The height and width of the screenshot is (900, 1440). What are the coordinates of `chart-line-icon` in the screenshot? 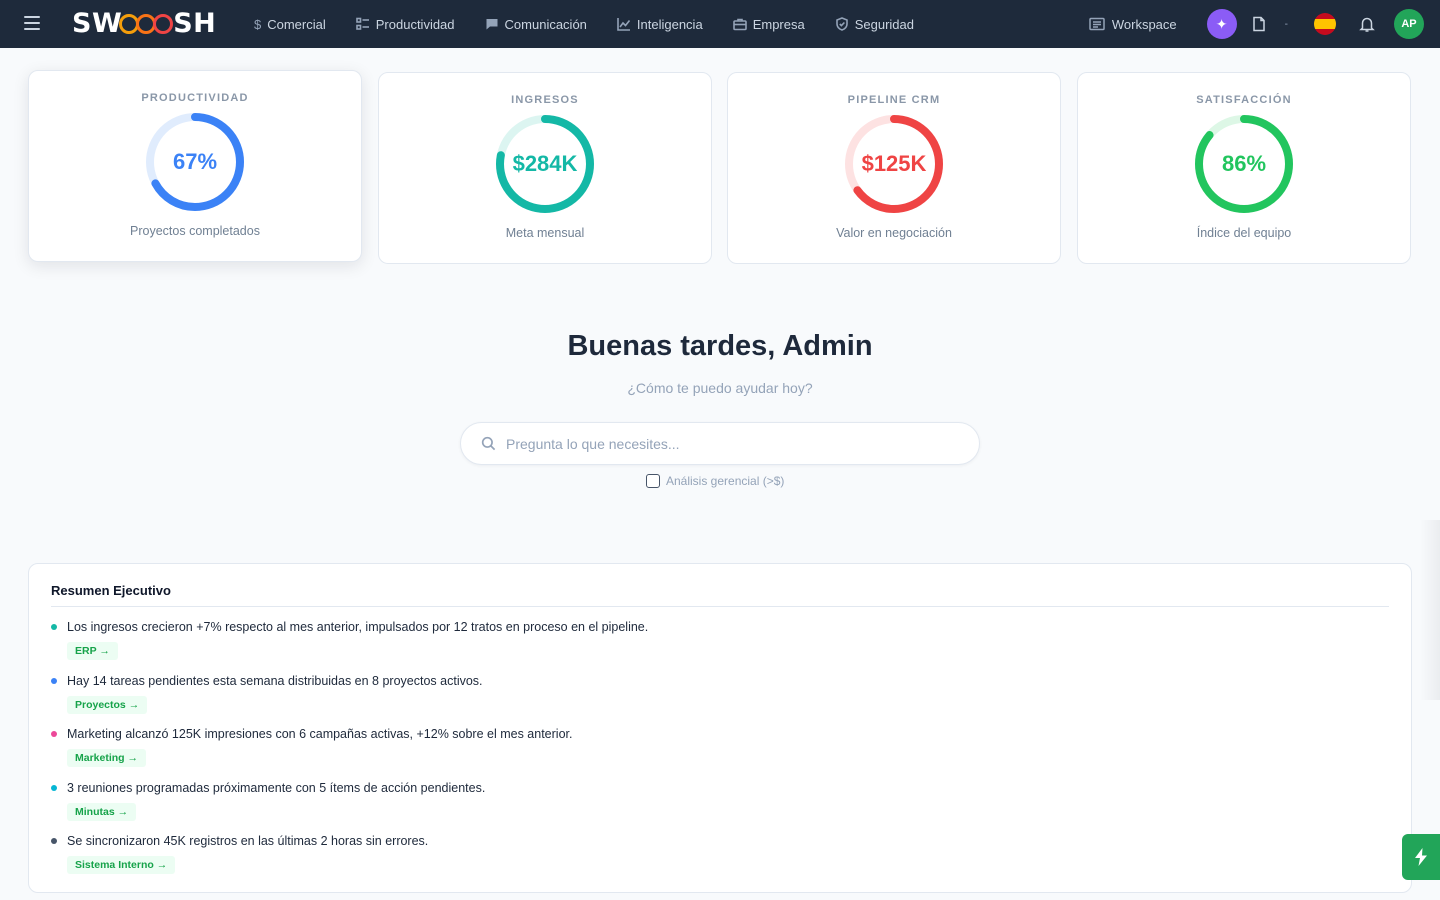 It's located at (624, 24).